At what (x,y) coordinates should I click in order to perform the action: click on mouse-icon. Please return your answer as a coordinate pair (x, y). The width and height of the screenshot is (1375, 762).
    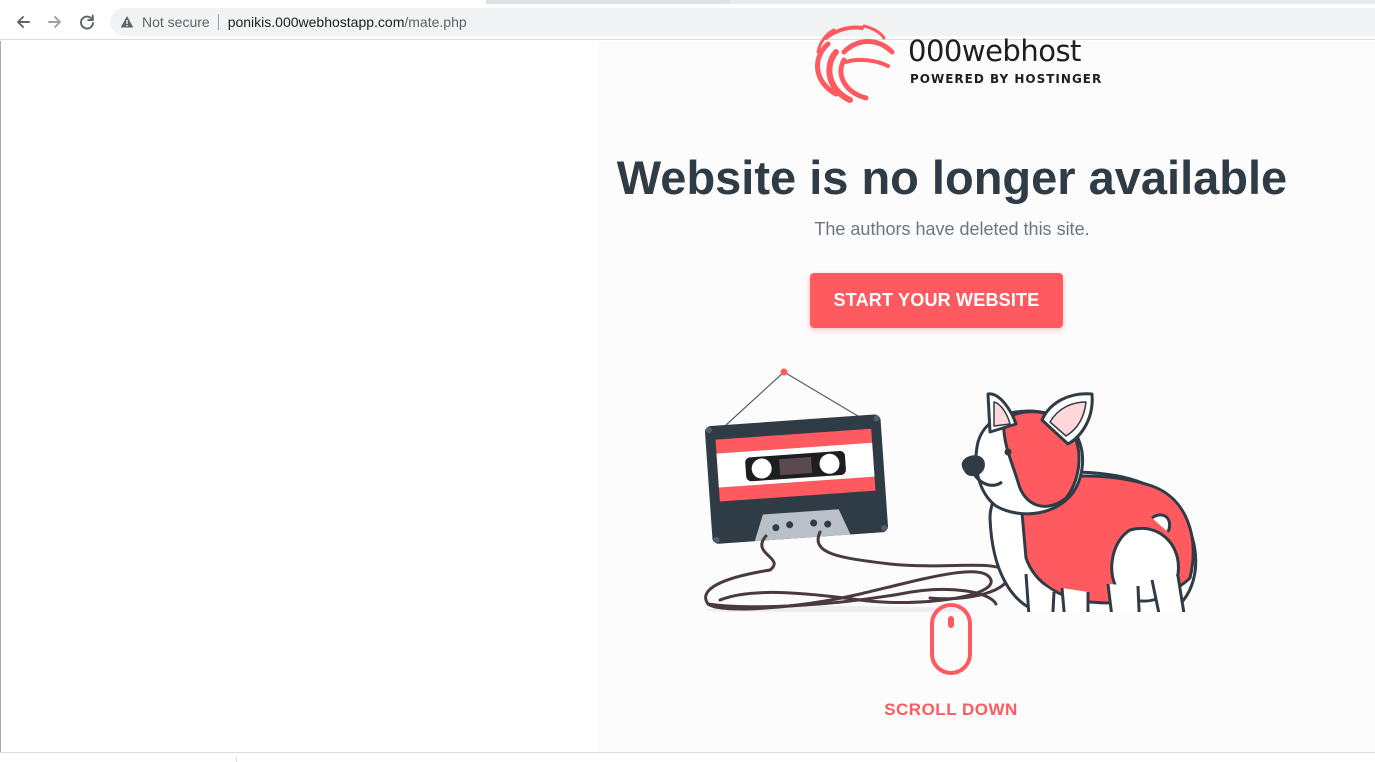
    Looking at the image, I should click on (951, 639).